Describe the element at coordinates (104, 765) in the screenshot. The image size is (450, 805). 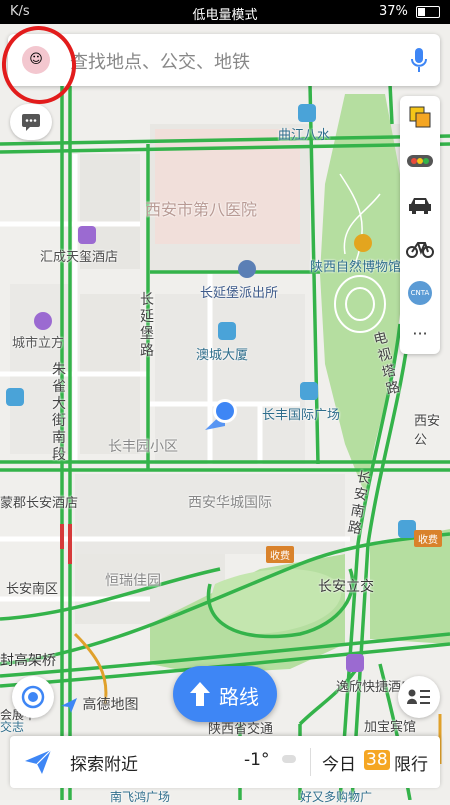
I see `explore-nearby-label: 探索附近` at that location.